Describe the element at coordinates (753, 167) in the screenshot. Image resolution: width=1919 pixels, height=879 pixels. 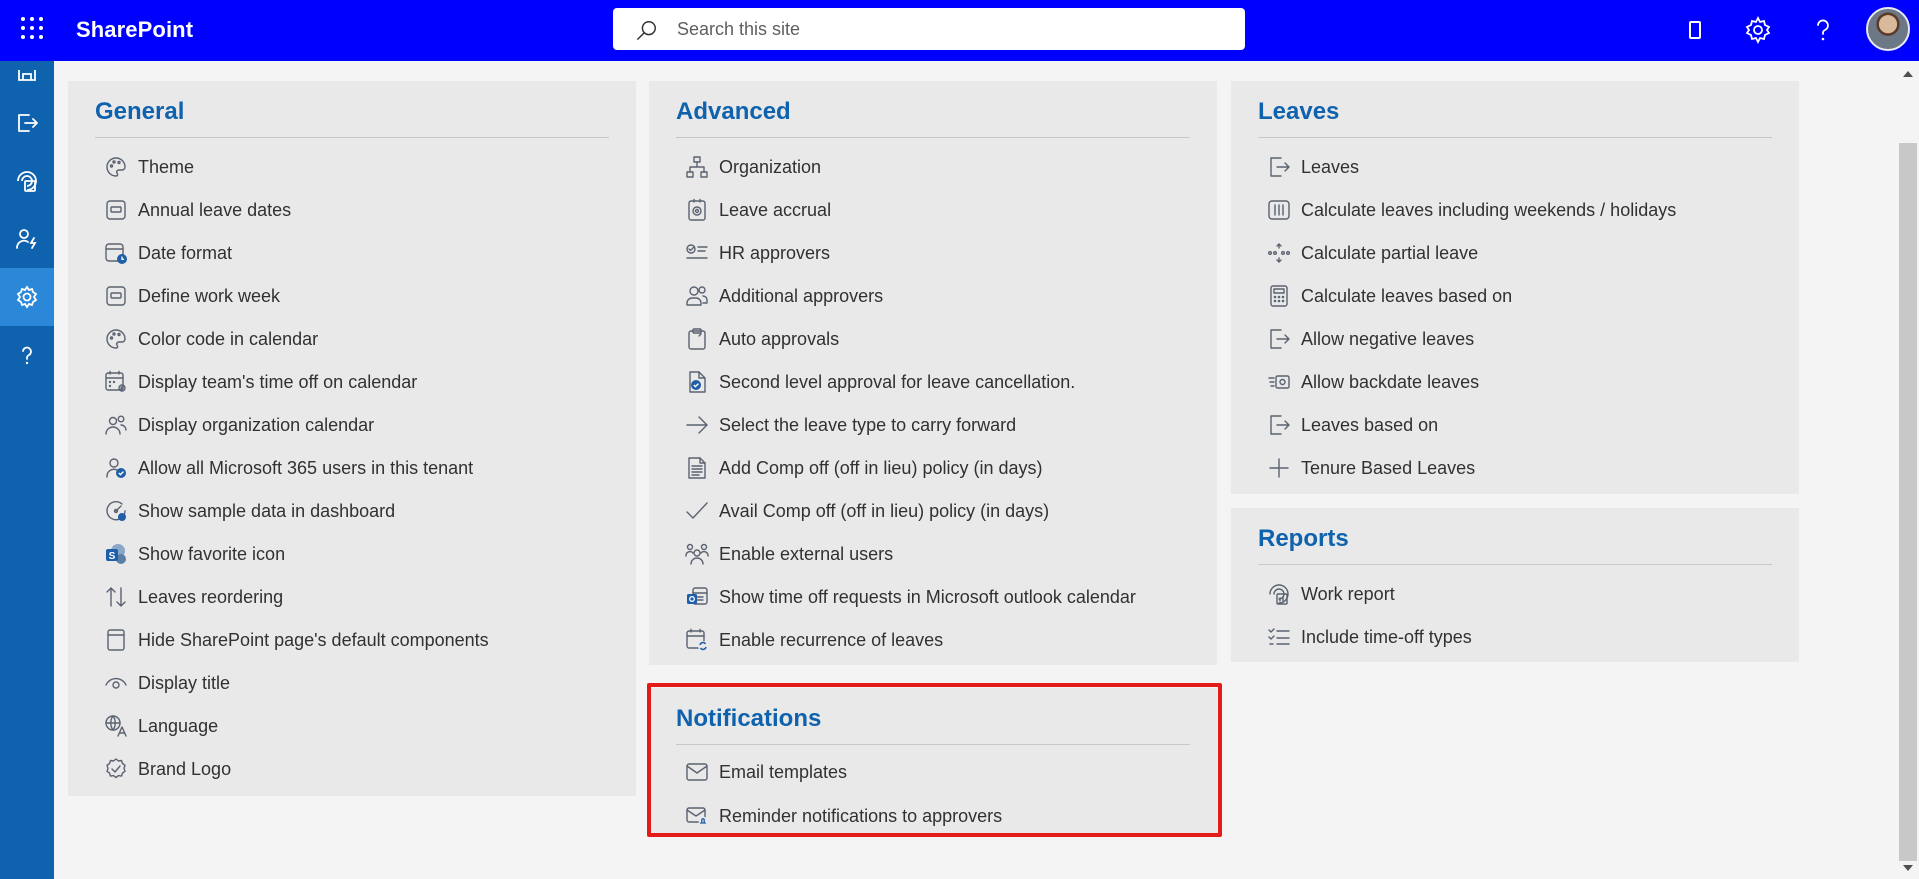
I see `settings-item-organization: Organization` at that location.